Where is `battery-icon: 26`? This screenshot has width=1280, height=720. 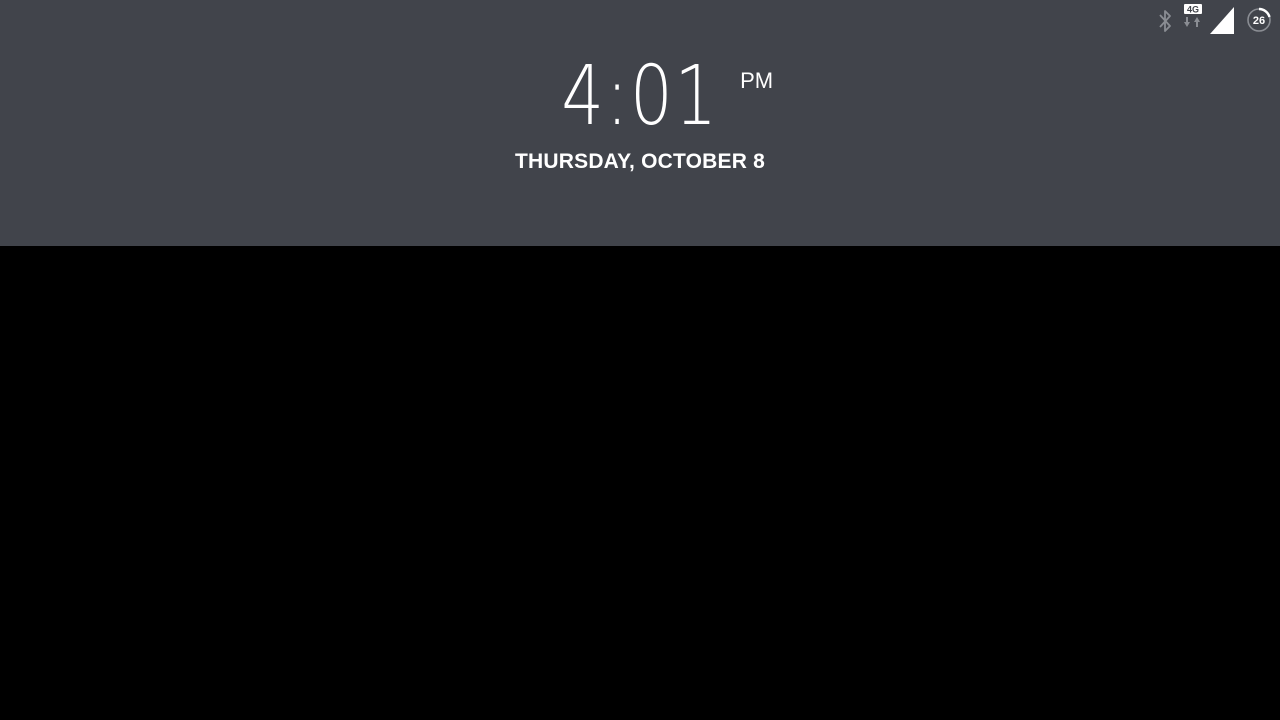 battery-icon: 26 is located at coordinates (1259, 19).